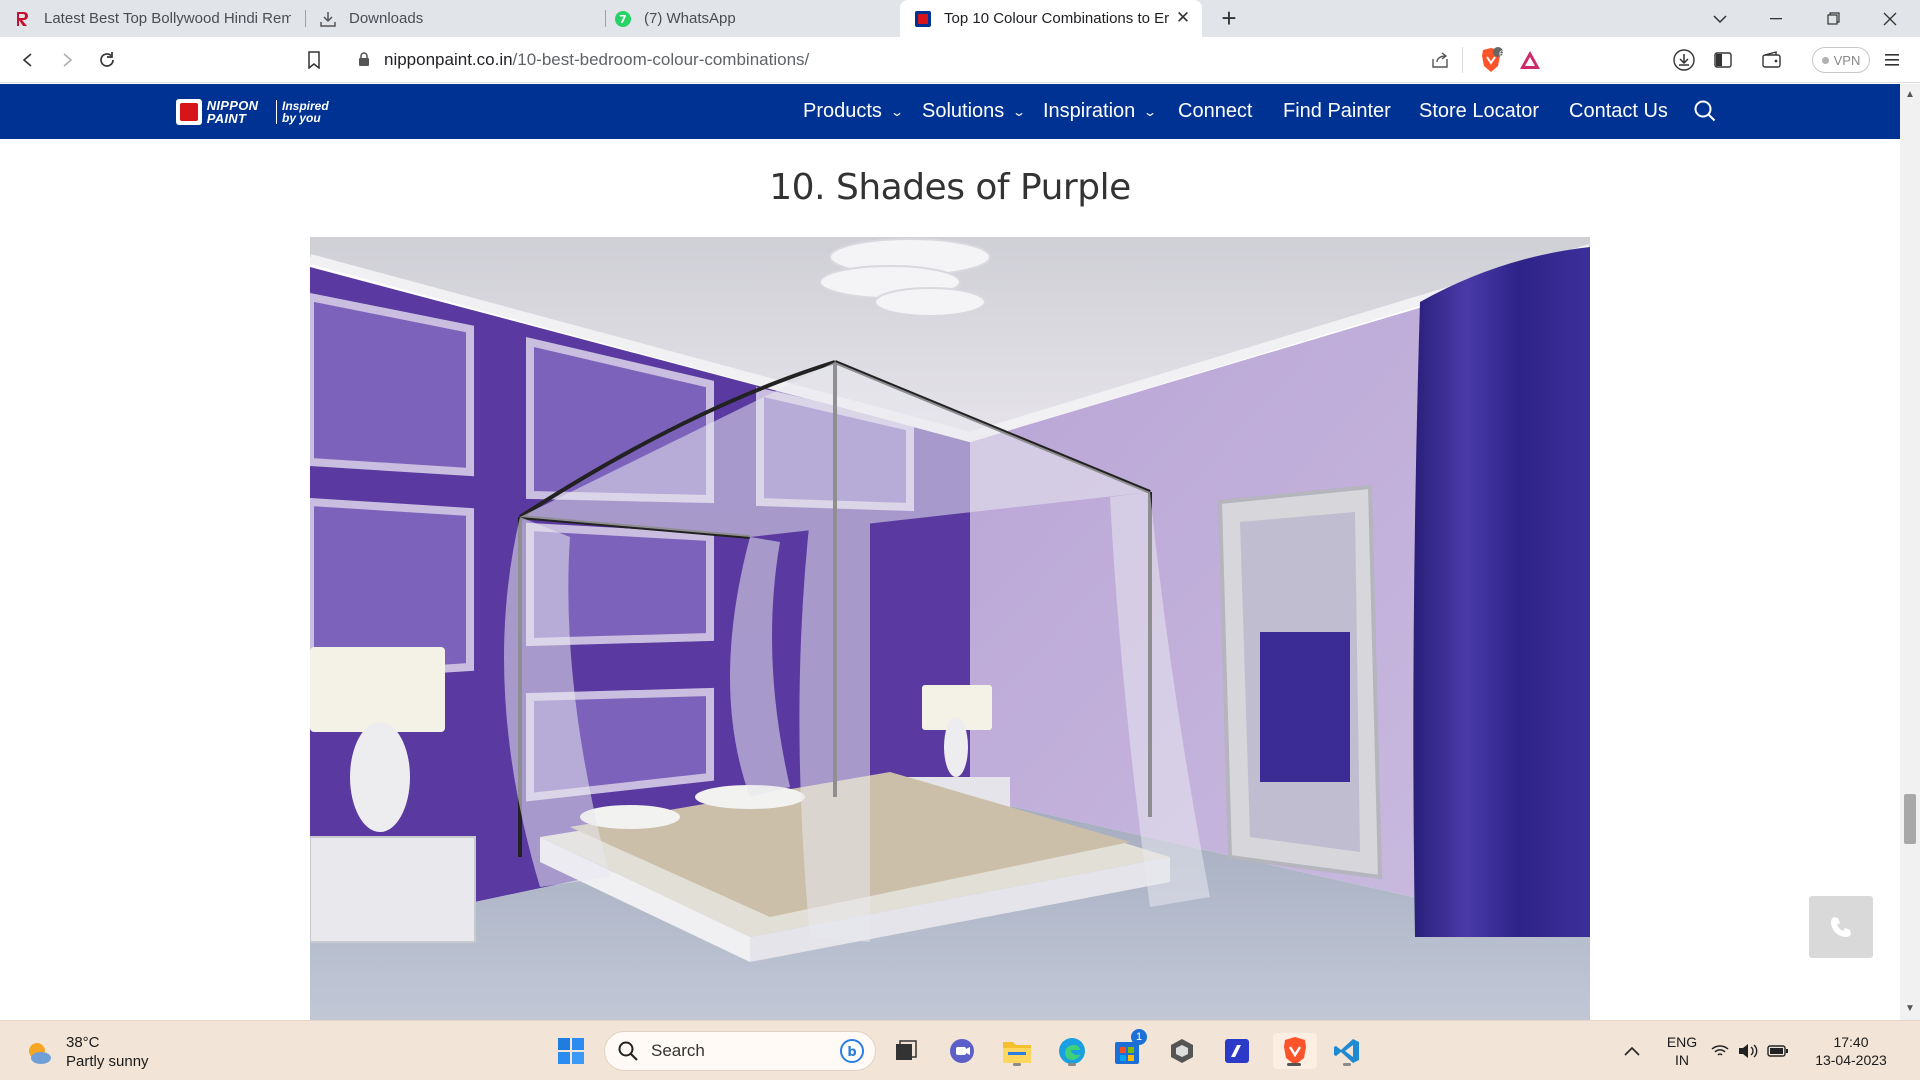 This screenshot has height=1080, width=1920. What do you see at coordinates (1295, 1051) in the screenshot?
I see `brave-browser-icon` at bounding box center [1295, 1051].